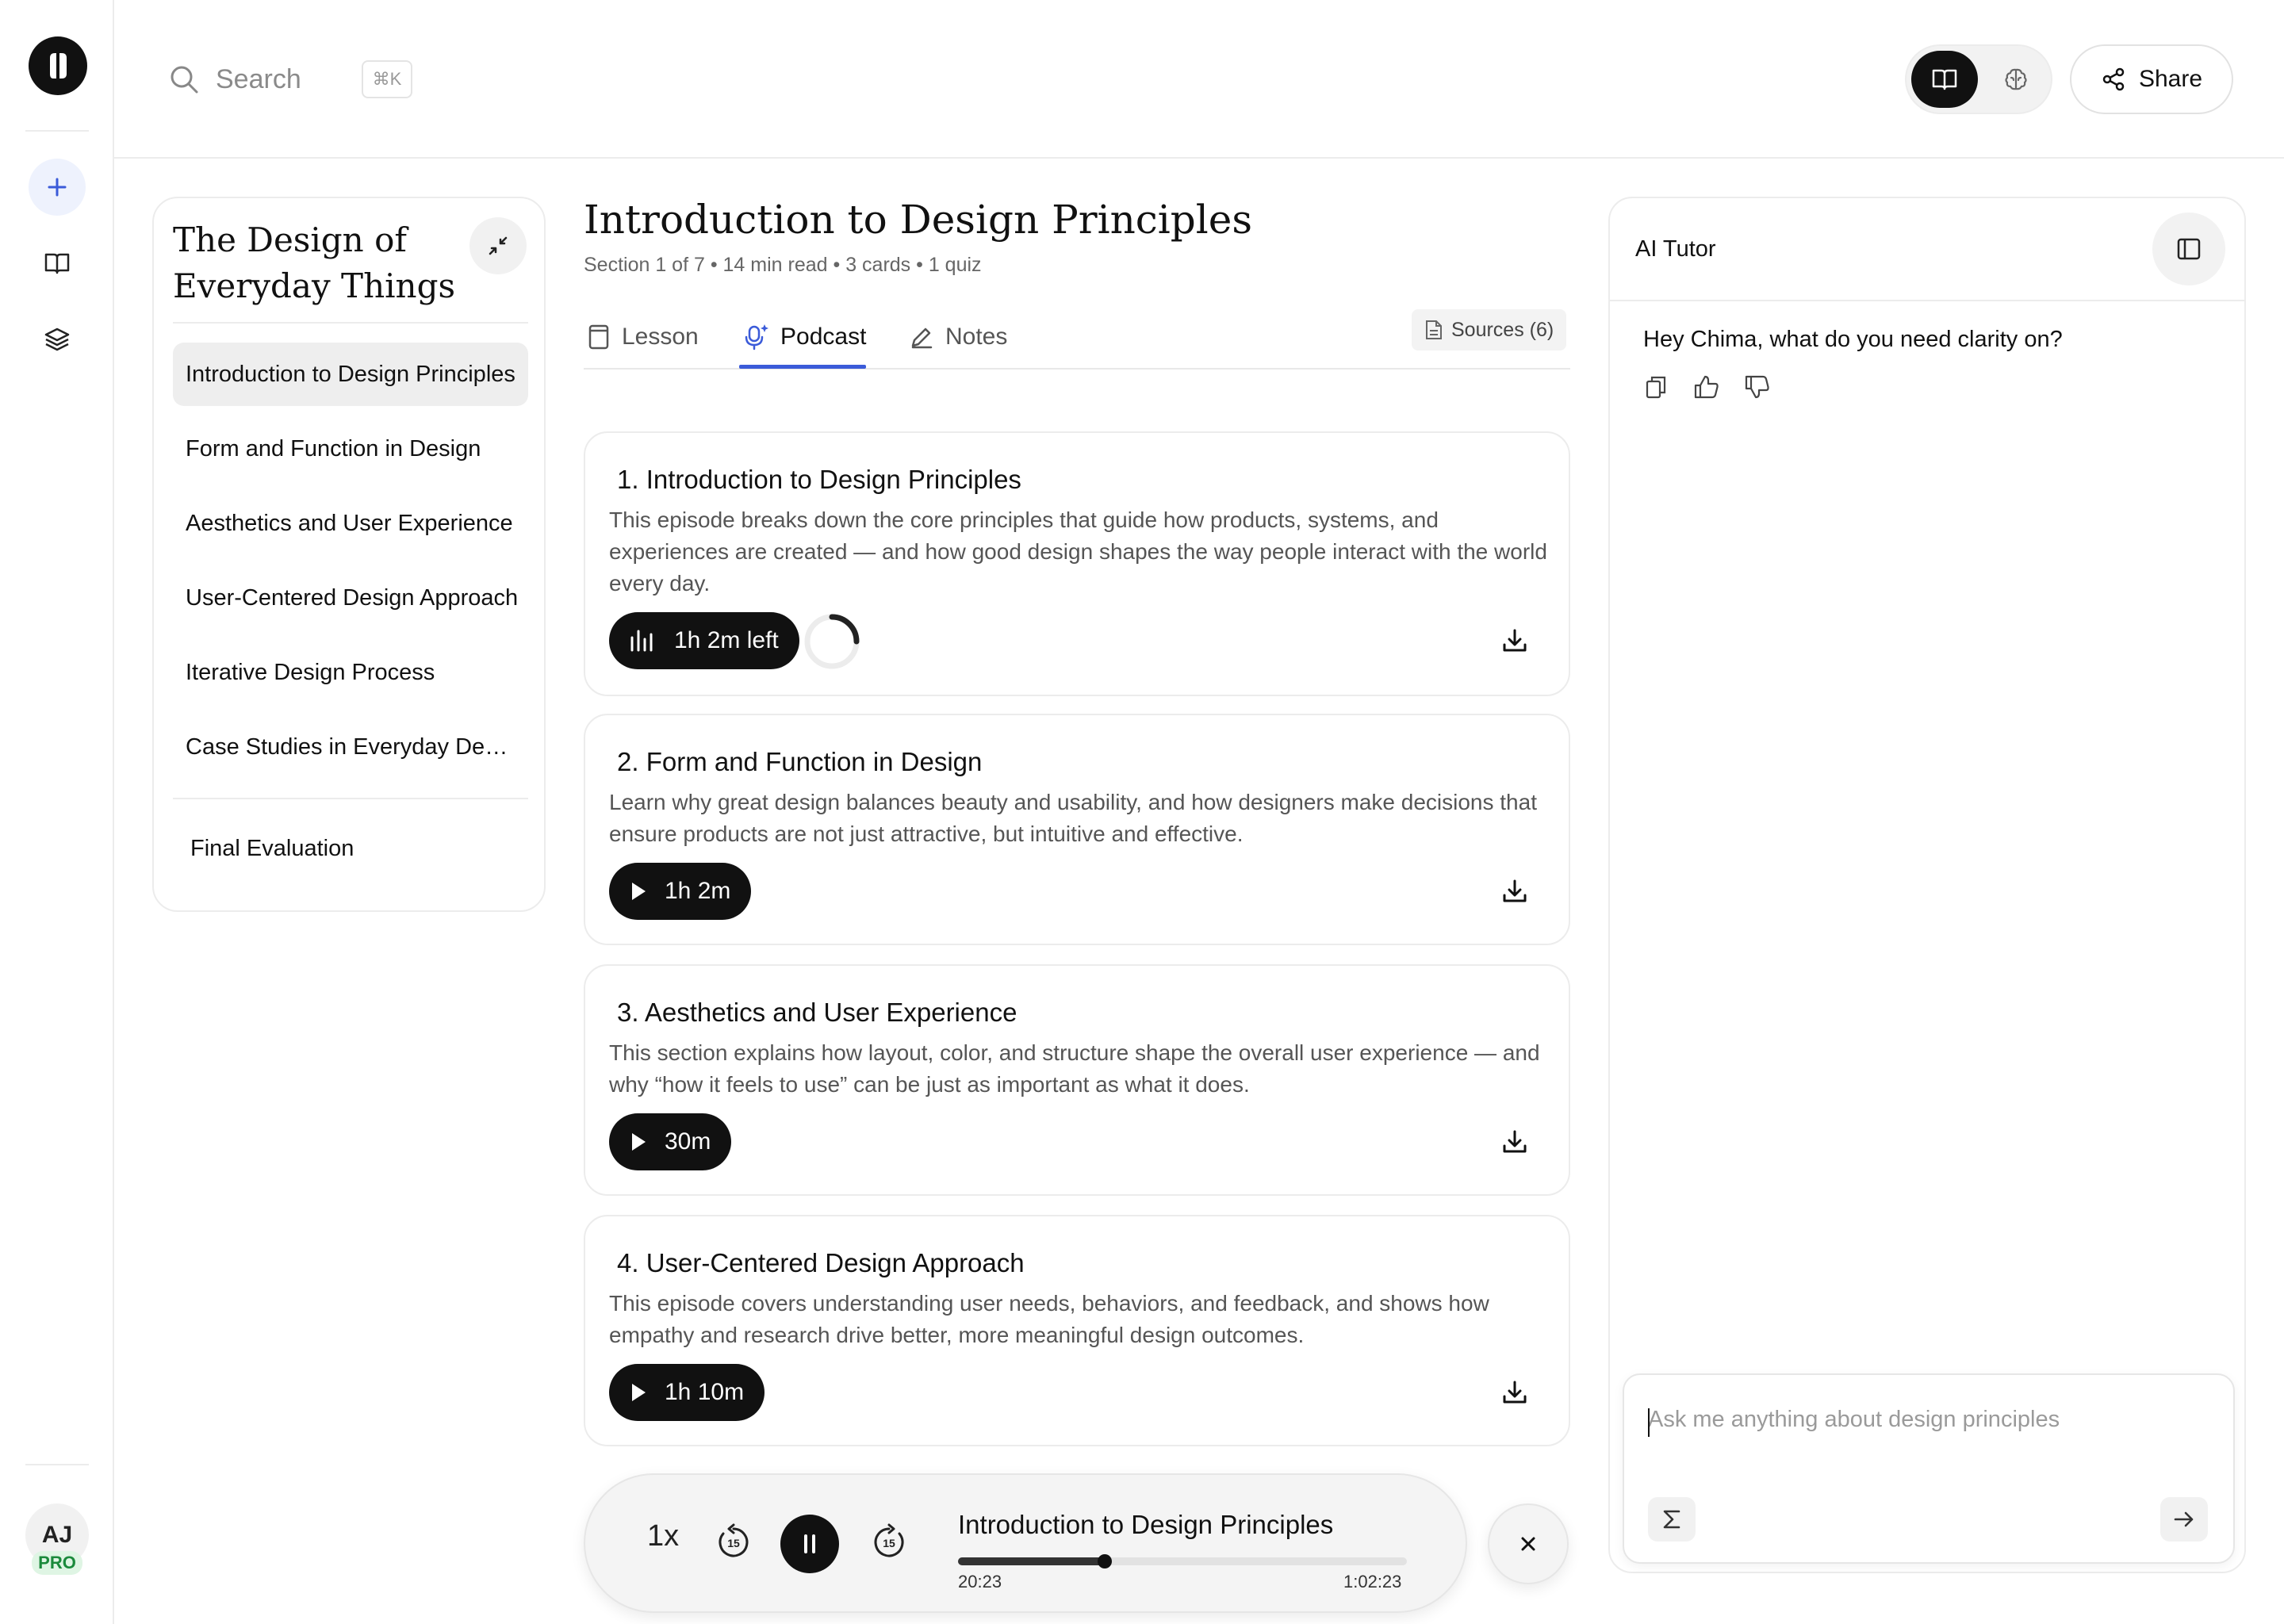  Describe the element at coordinates (272, 848) in the screenshot. I see `outline-item-label: Final Evaluation` at that location.